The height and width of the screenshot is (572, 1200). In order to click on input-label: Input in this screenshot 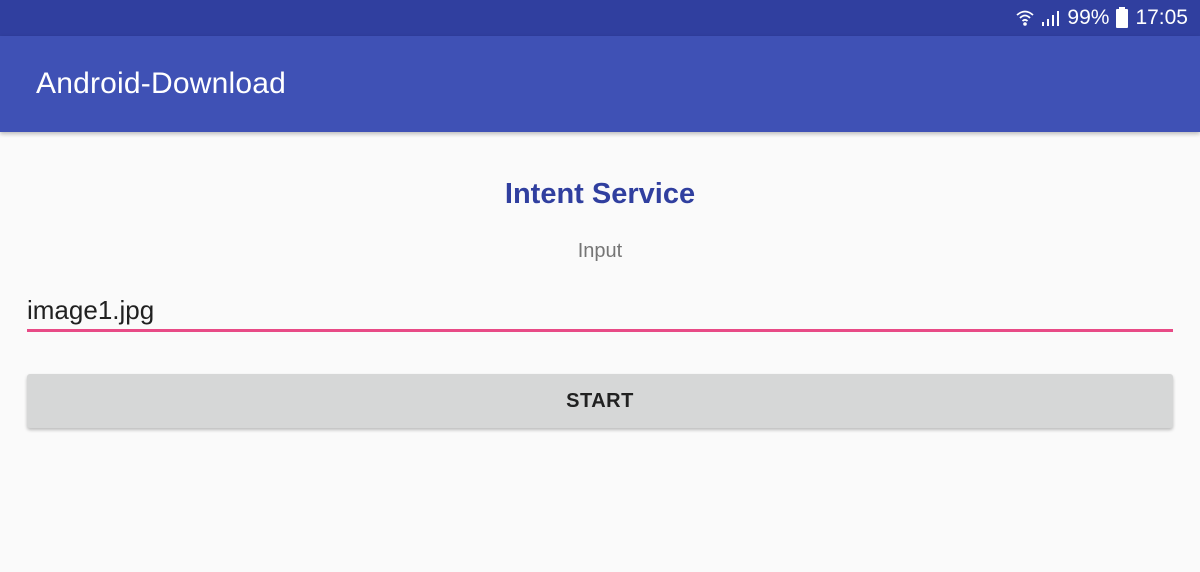, I will do `click(600, 251)`.